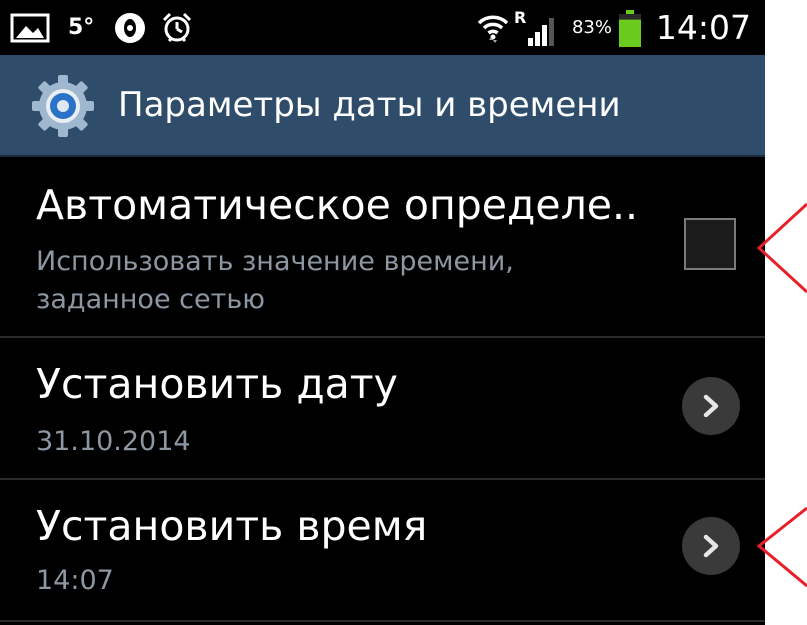 The image size is (807, 625). I want to click on status-time: 14:07, so click(703, 27).